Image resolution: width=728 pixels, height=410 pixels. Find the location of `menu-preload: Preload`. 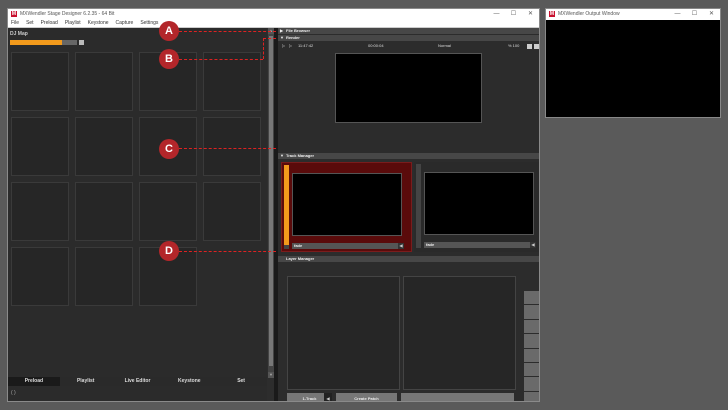

menu-preload: Preload is located at coordinates (49, 23).